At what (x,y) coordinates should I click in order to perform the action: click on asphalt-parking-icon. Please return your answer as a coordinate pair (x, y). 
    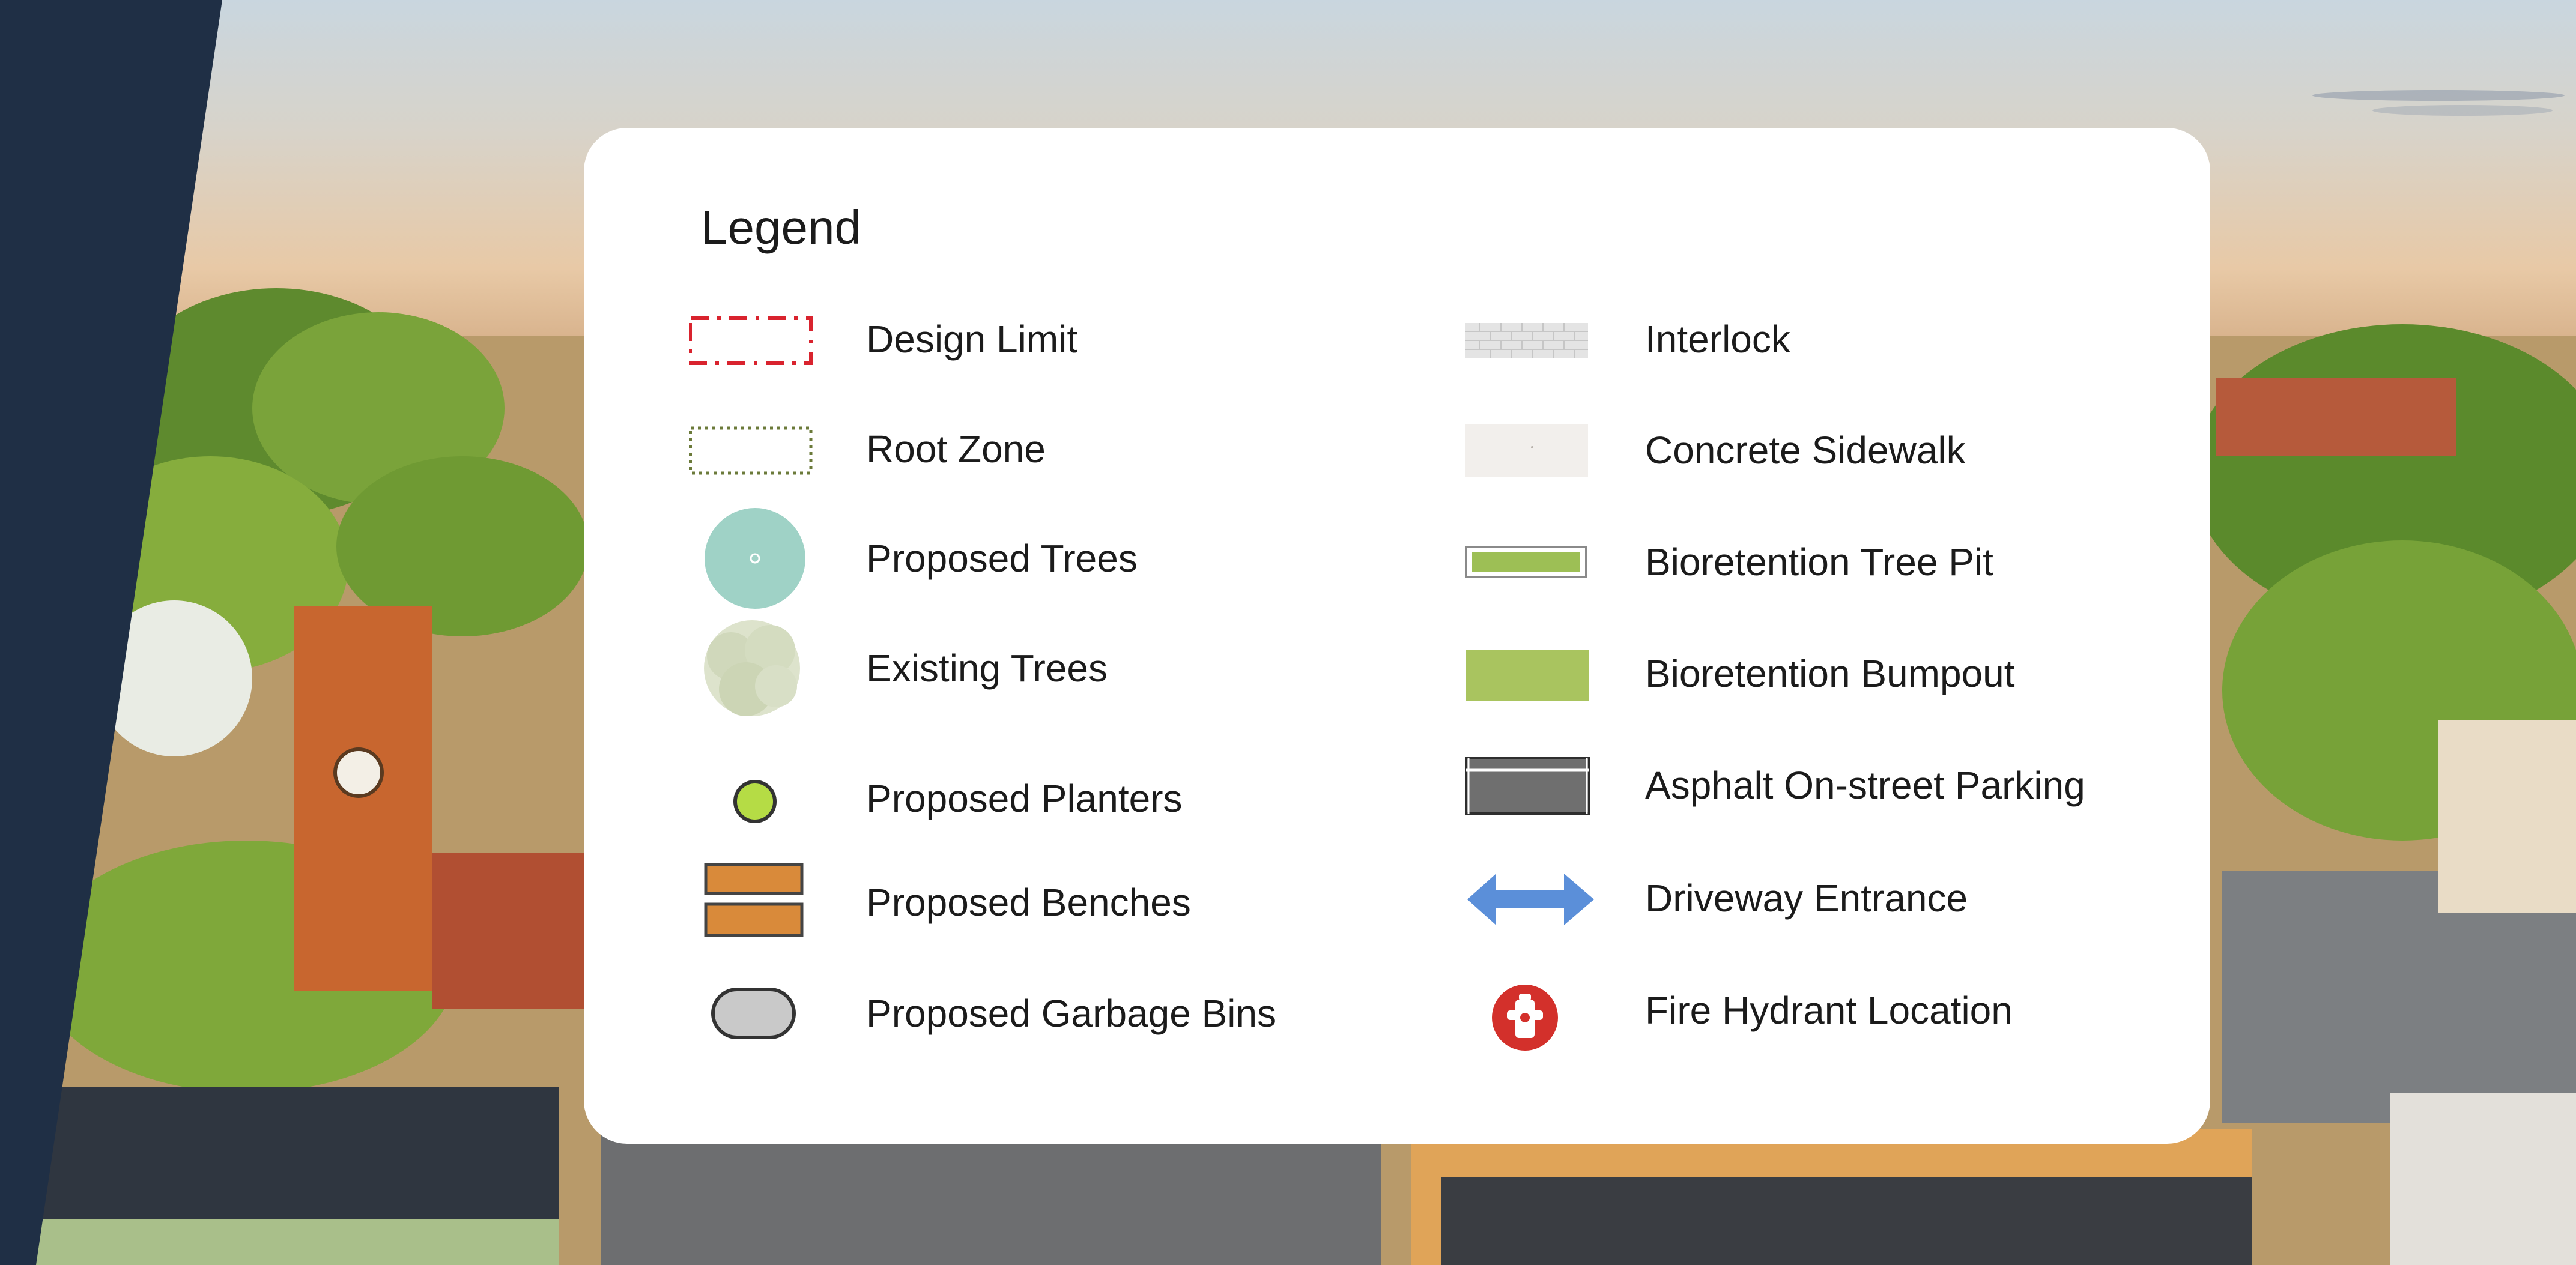
    Looking at the image, I should click on (1534, 785).